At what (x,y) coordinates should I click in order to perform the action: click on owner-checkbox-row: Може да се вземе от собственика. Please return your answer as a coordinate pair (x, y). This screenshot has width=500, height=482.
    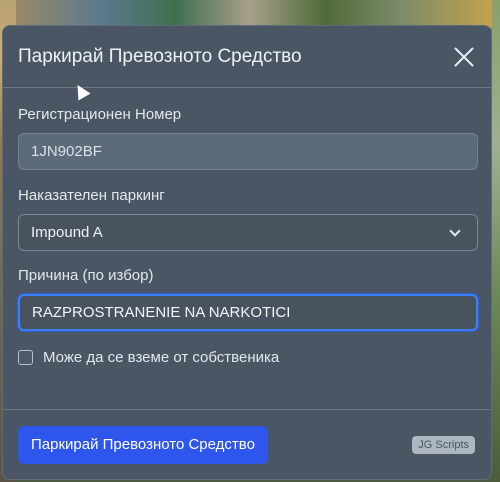
    Looking at the image, I should click on (246, 357).